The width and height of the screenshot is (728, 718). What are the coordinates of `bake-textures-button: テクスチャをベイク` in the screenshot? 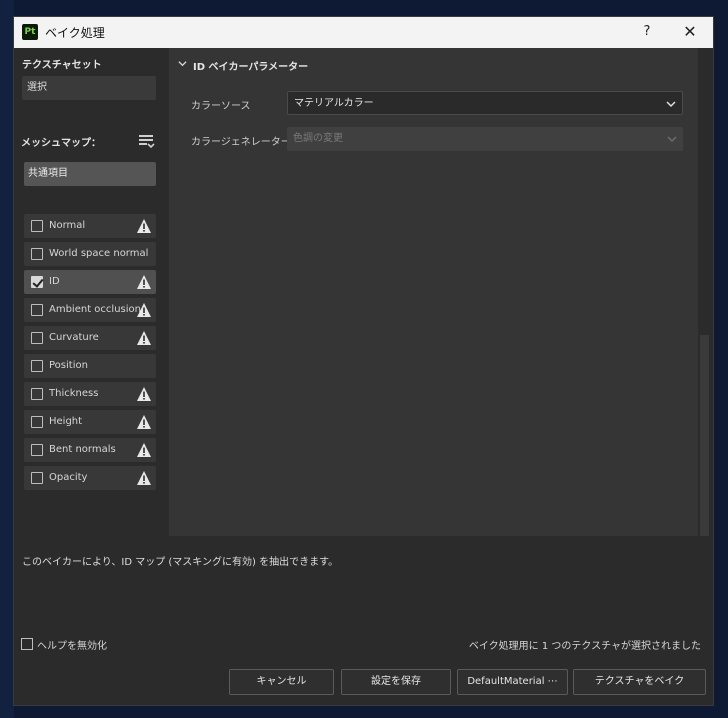 It's located at (639, 682).